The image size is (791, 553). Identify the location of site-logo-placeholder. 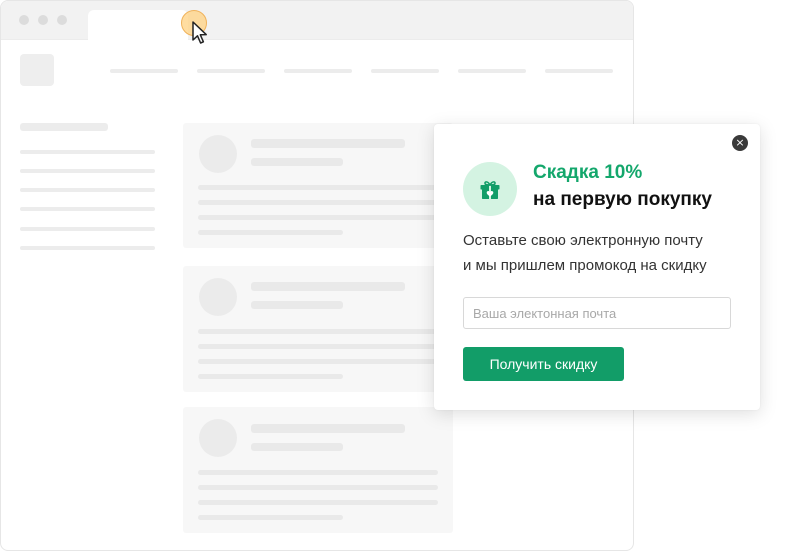
(37, 70).